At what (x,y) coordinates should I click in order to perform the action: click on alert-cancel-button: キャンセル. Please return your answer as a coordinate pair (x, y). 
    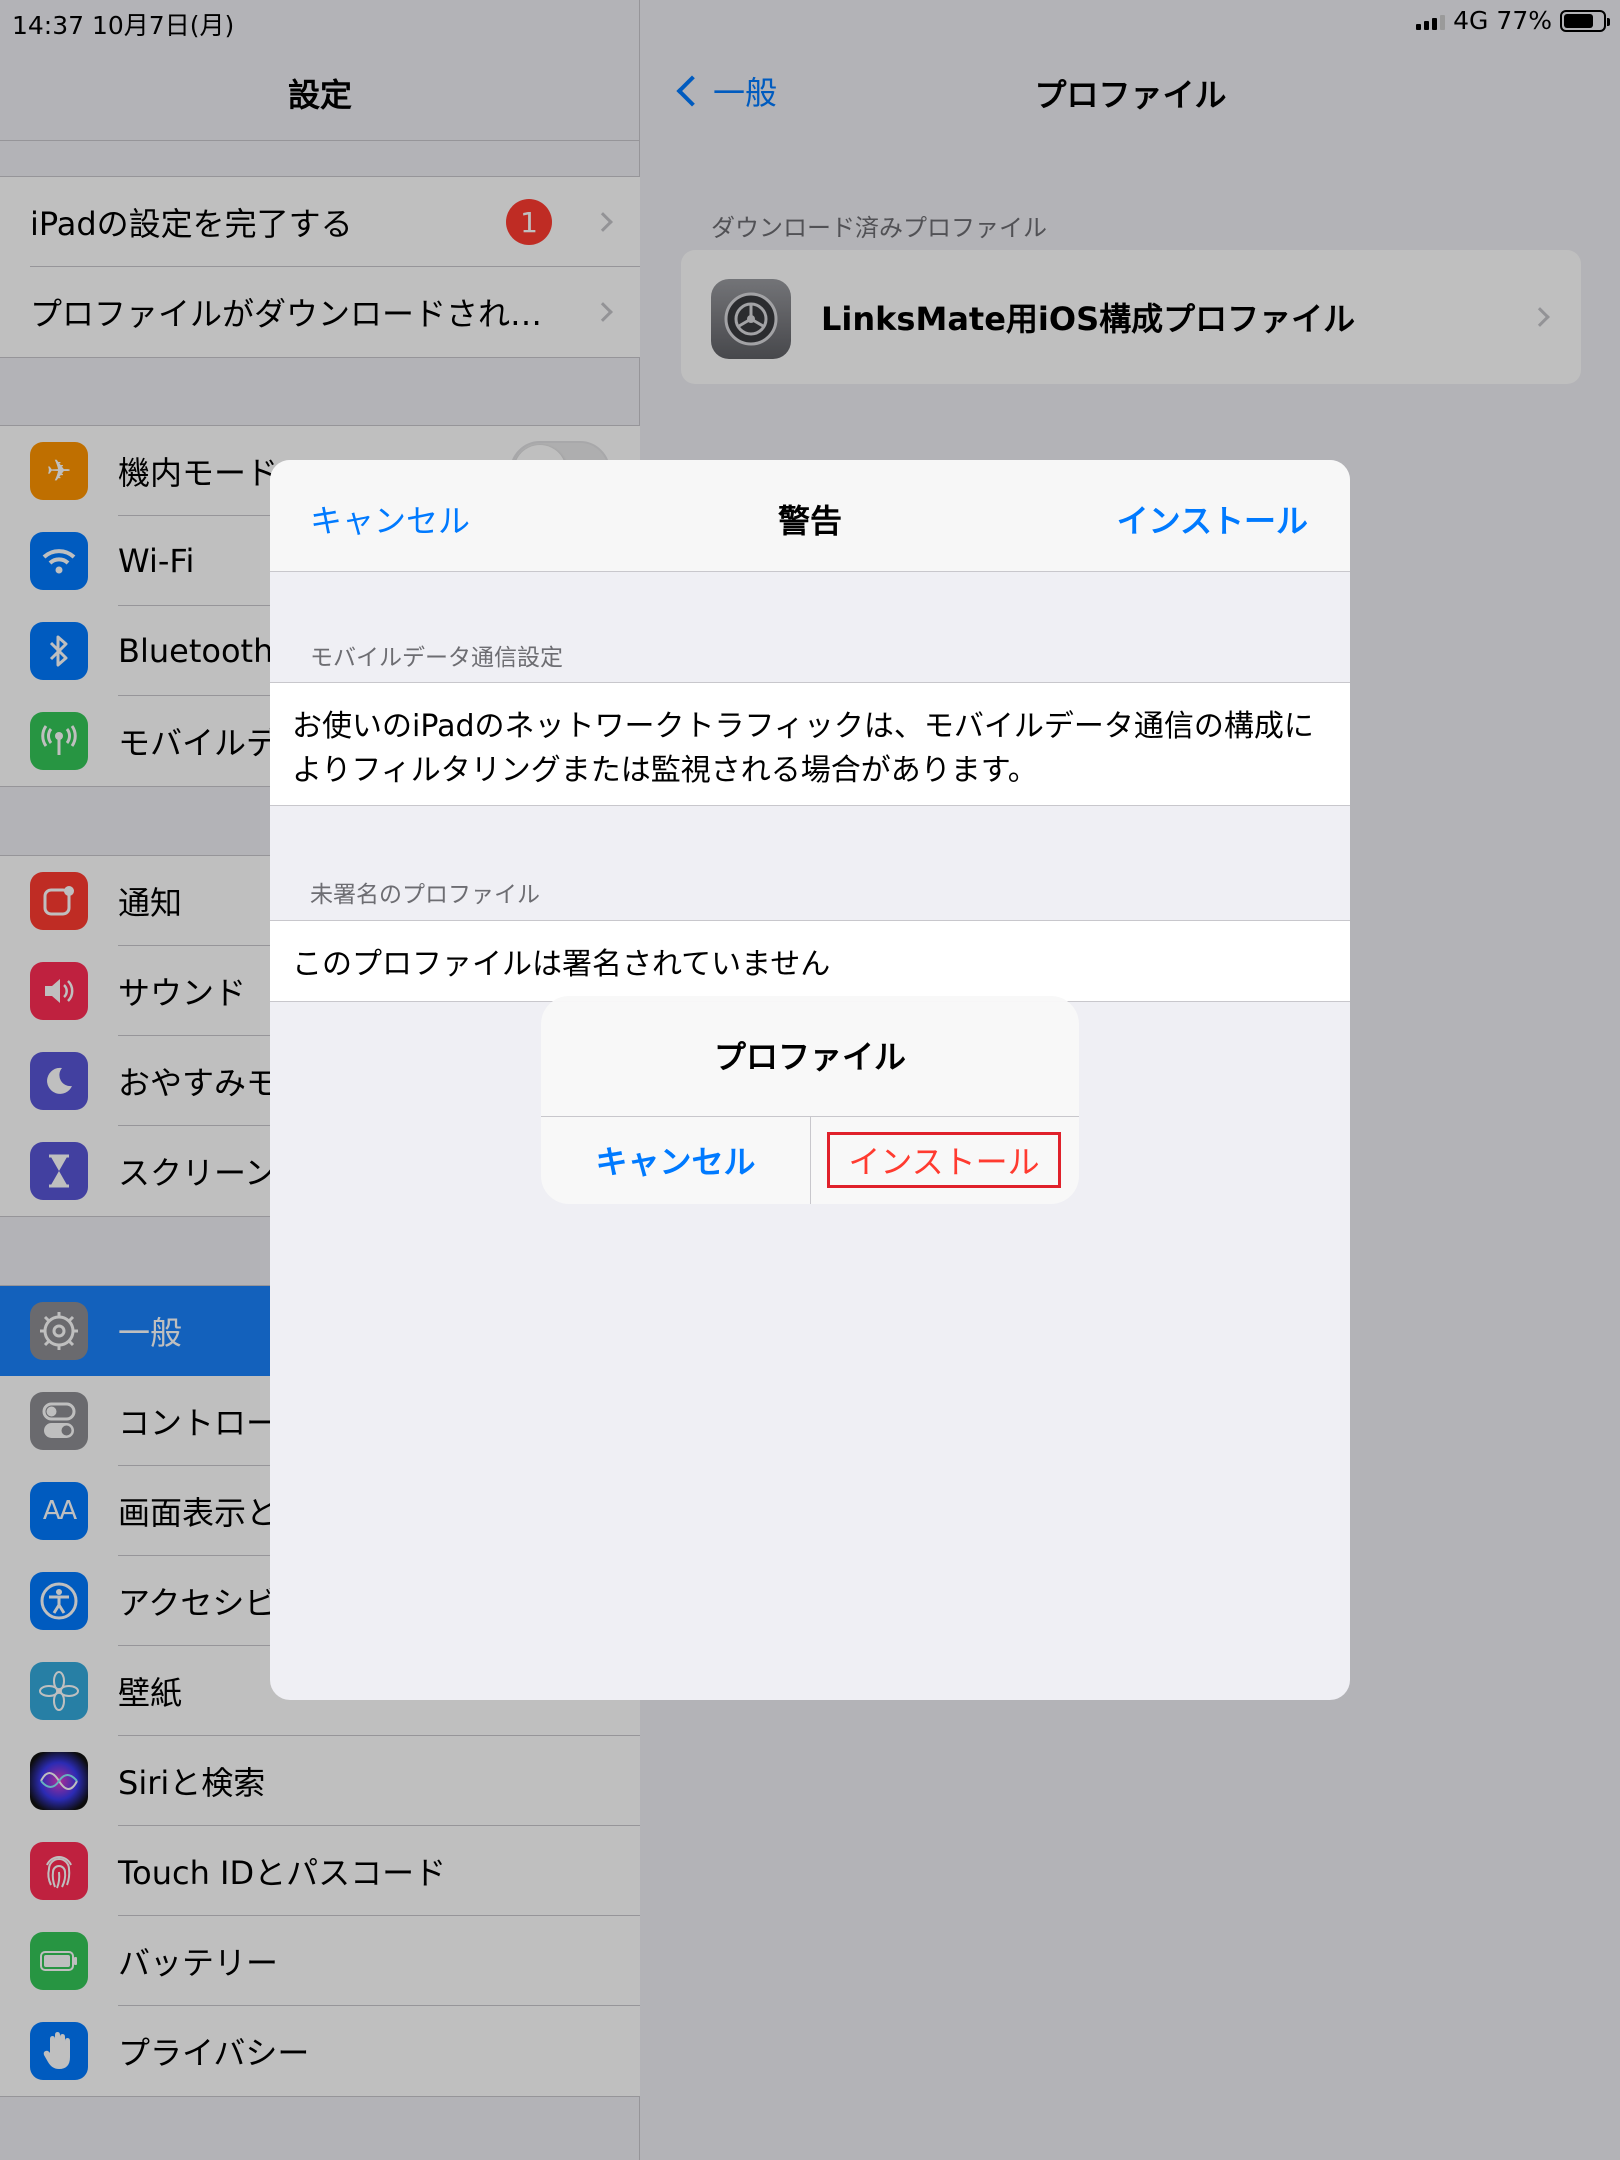
    Looking at the image, I should click on (675, 1160).